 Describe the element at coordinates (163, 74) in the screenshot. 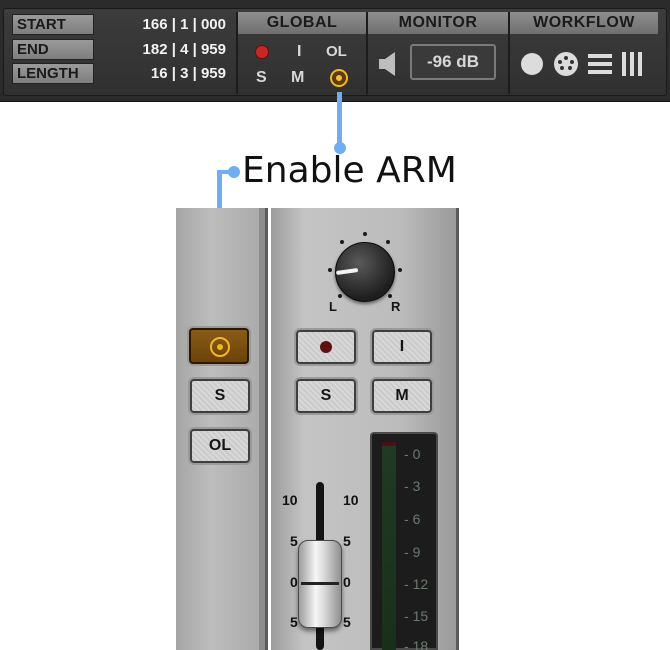

I see `length-value: 16 | 3 | 959` at that location.